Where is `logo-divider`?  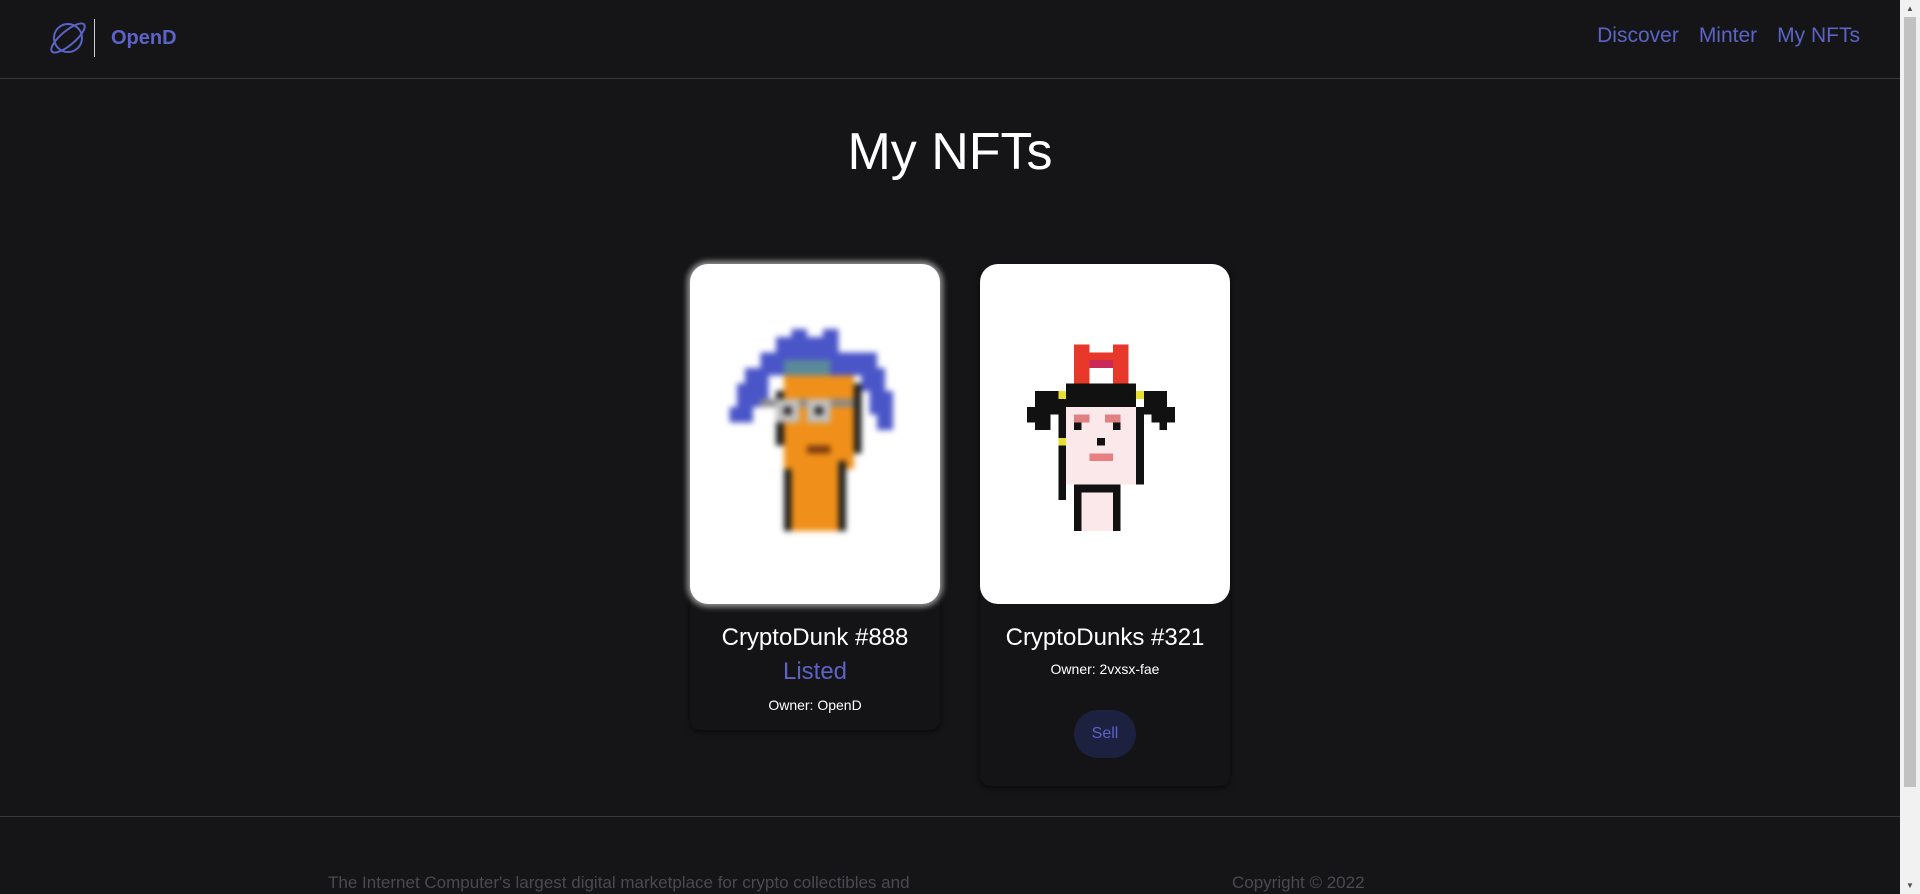
logo-divider is located at coordinates (94, 38).